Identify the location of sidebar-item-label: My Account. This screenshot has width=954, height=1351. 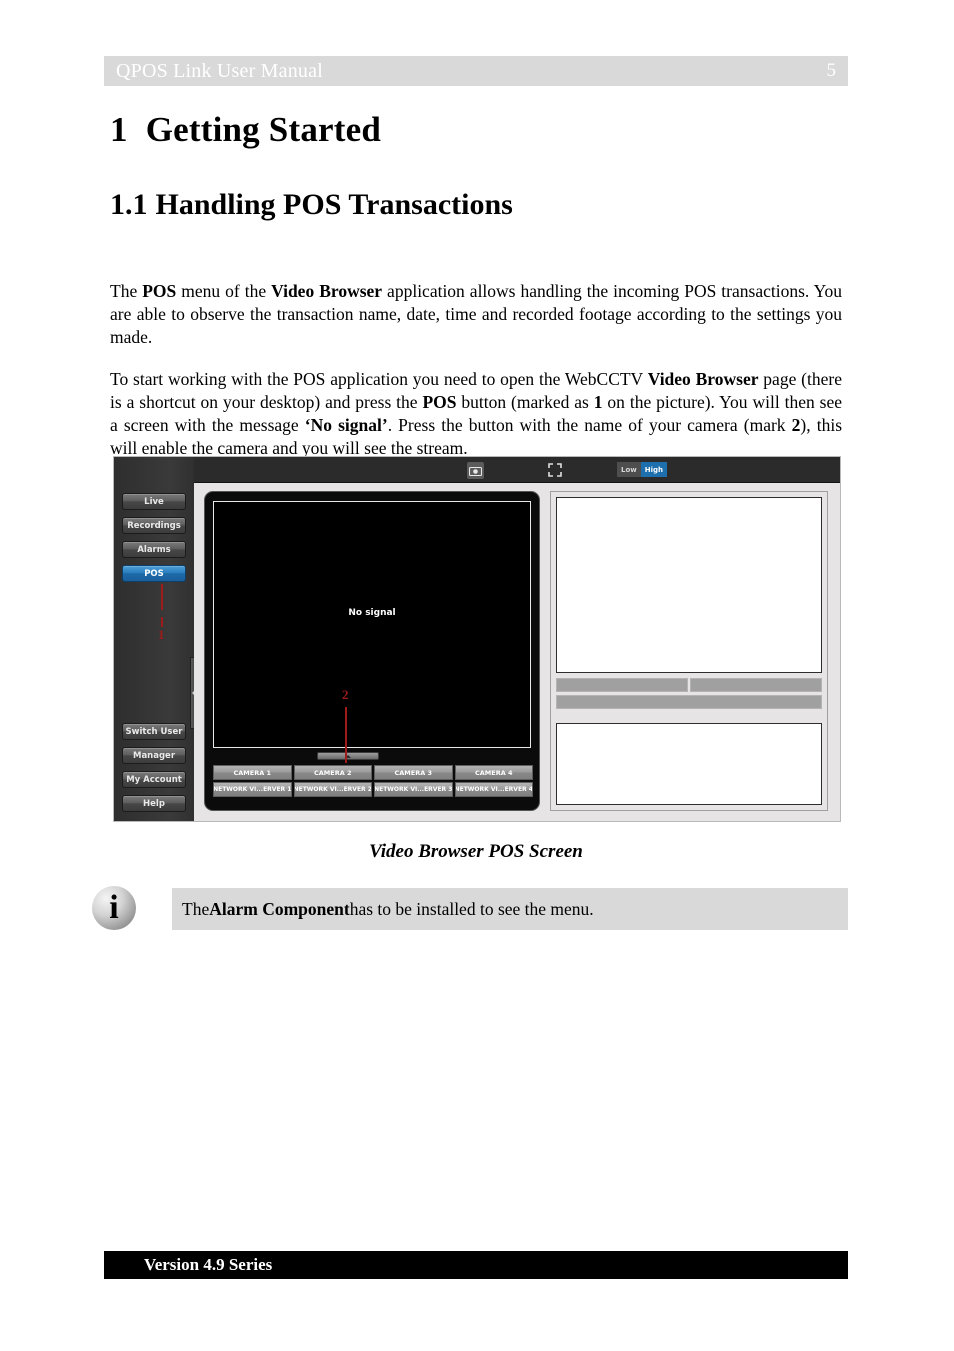
(154, 779).